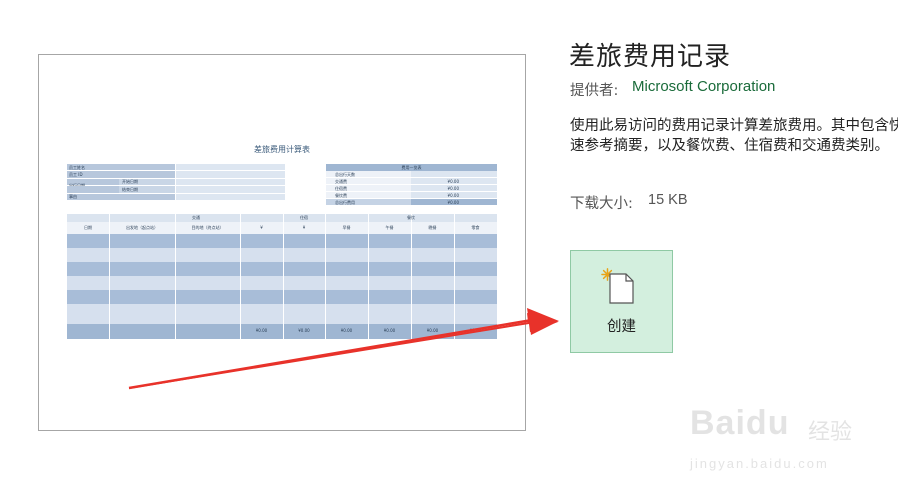 The height and width of the screenshot is (492, 898). Describe the element at coordinates (341, 195) in the screenshot. I see `summary-label: 餐饮费` at that location.